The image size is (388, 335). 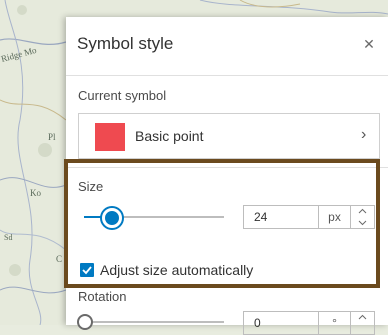 I want to click on map-label-ko: Ko, so click(x=35, y=193).